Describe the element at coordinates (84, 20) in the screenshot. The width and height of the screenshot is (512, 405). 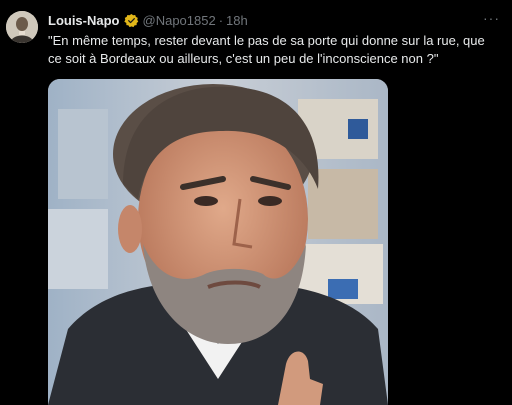
I see `author-name: Louis-Napo` at that location.